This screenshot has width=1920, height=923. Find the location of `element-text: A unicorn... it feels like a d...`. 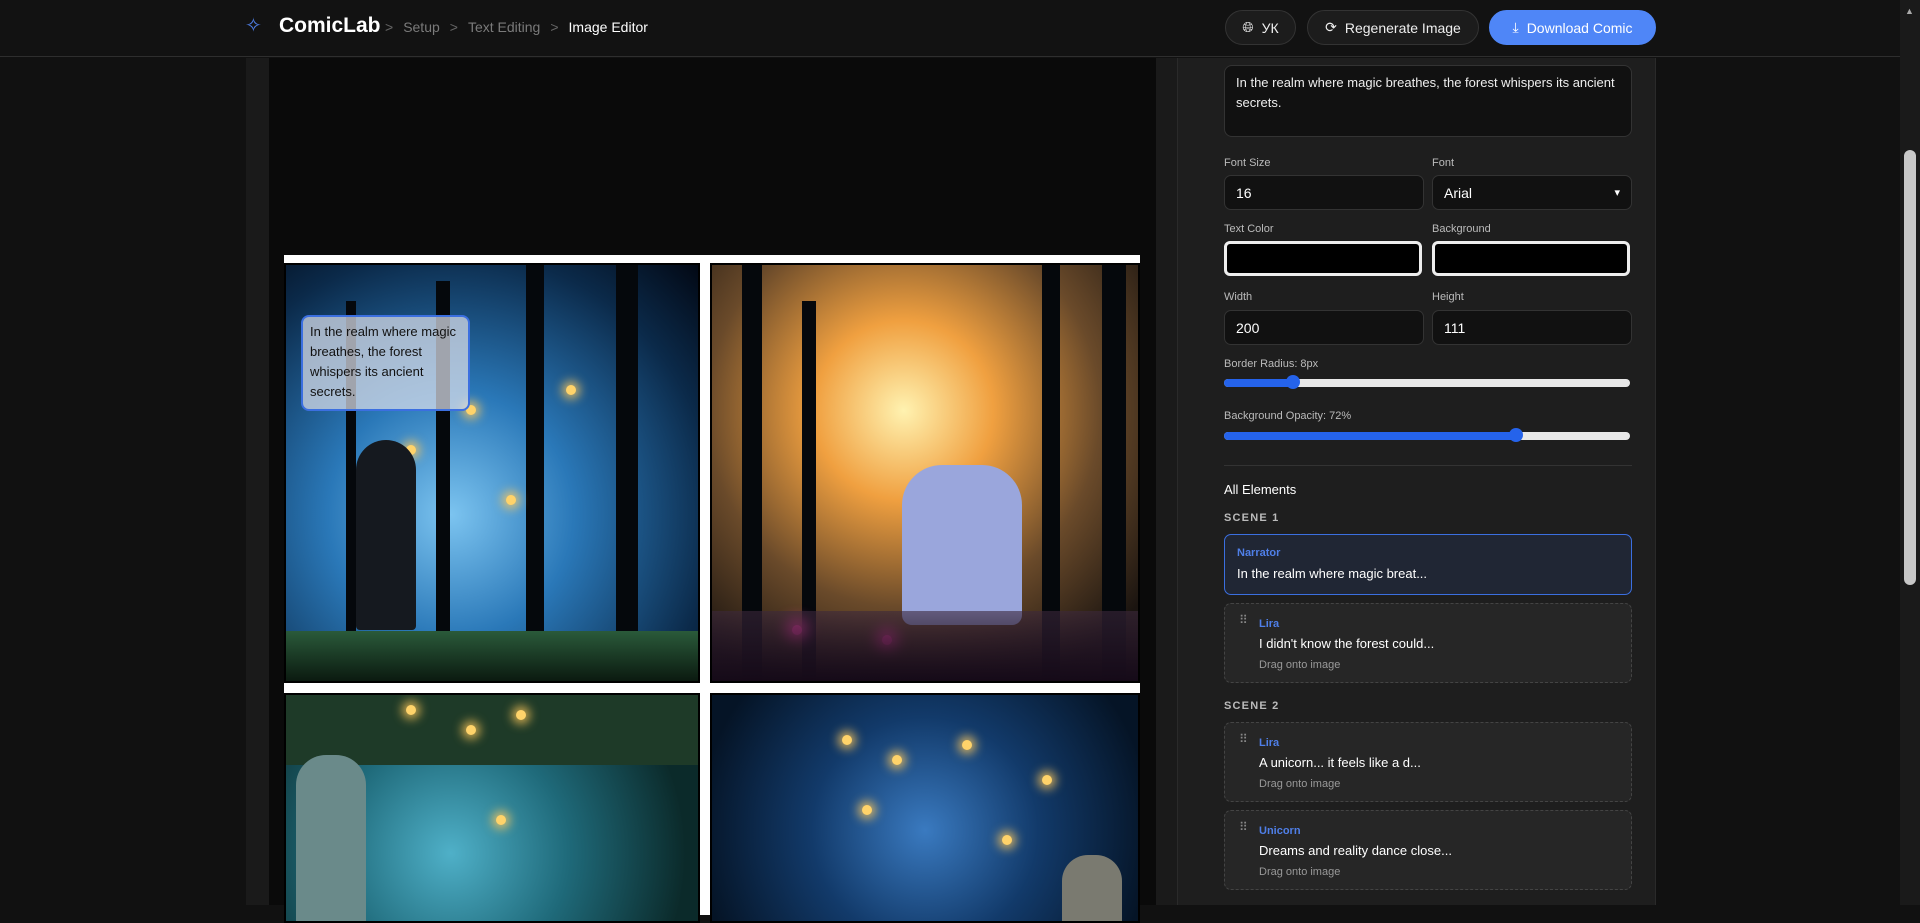

element-text: A unicorn... it feels like a d... is located at coordinates (1340, 762).